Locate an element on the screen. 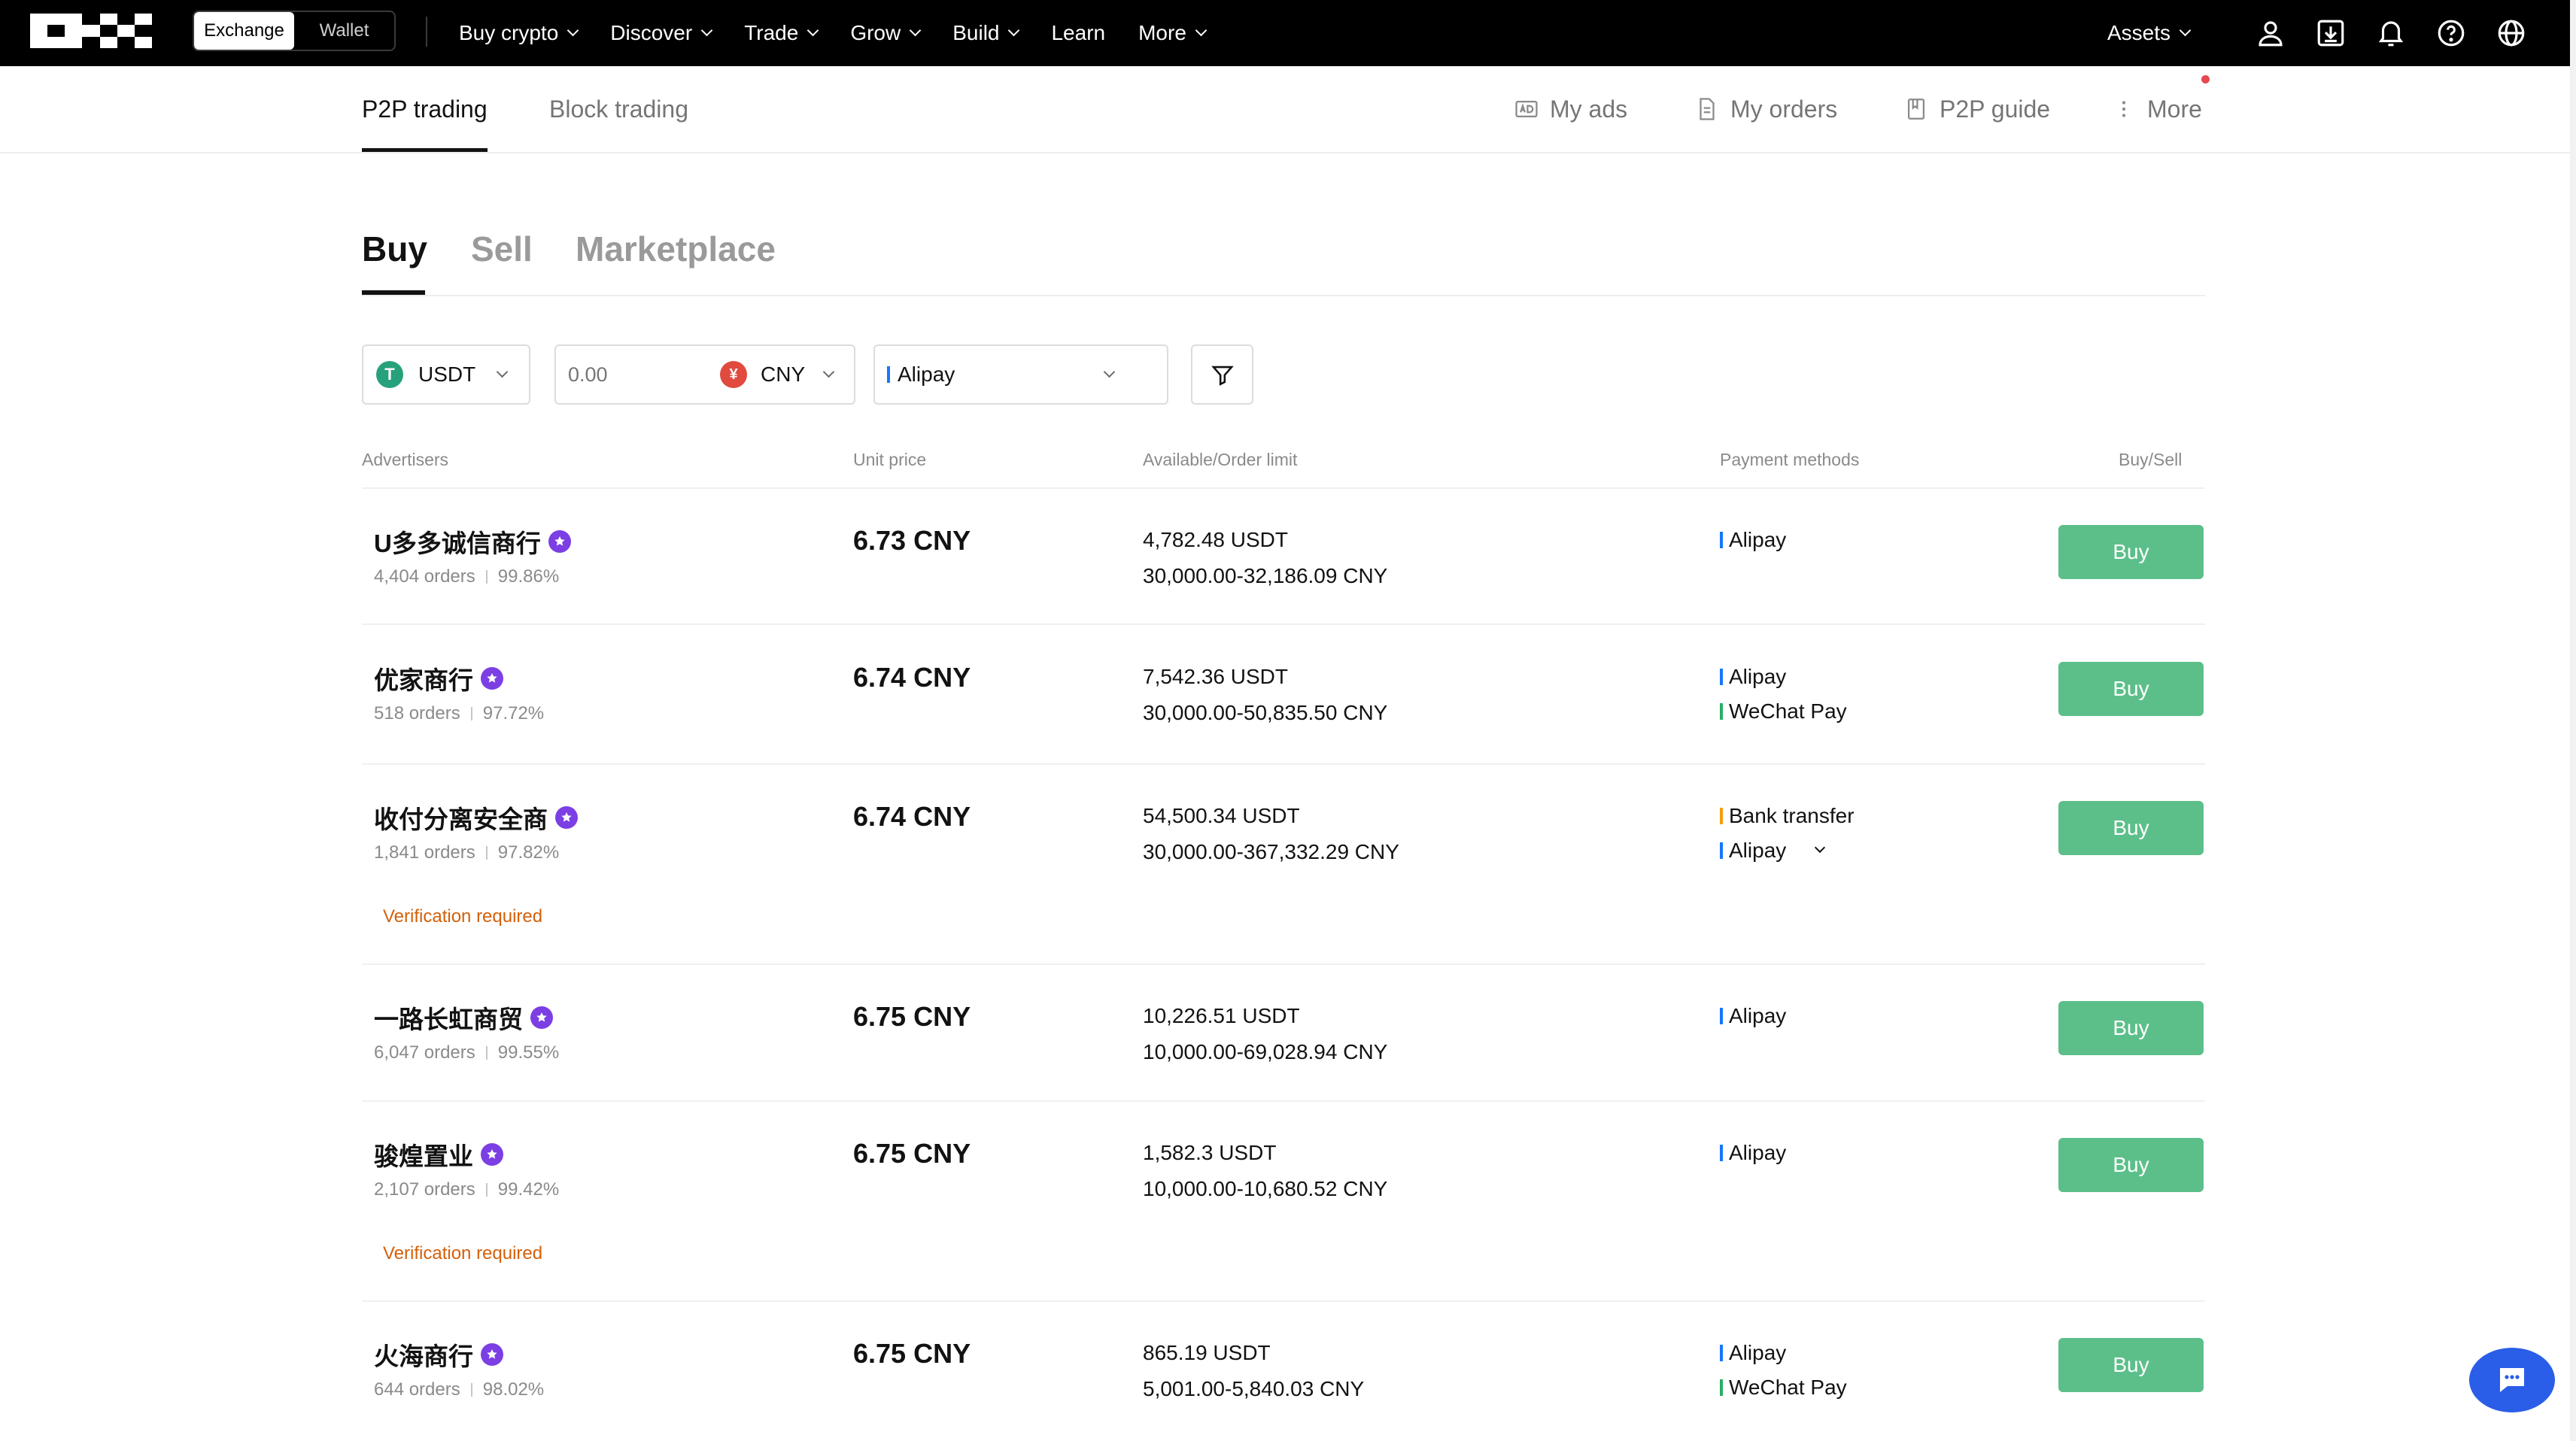 The image size is (2576, 1441). bell-icon is located at coordinates (2391, 33).